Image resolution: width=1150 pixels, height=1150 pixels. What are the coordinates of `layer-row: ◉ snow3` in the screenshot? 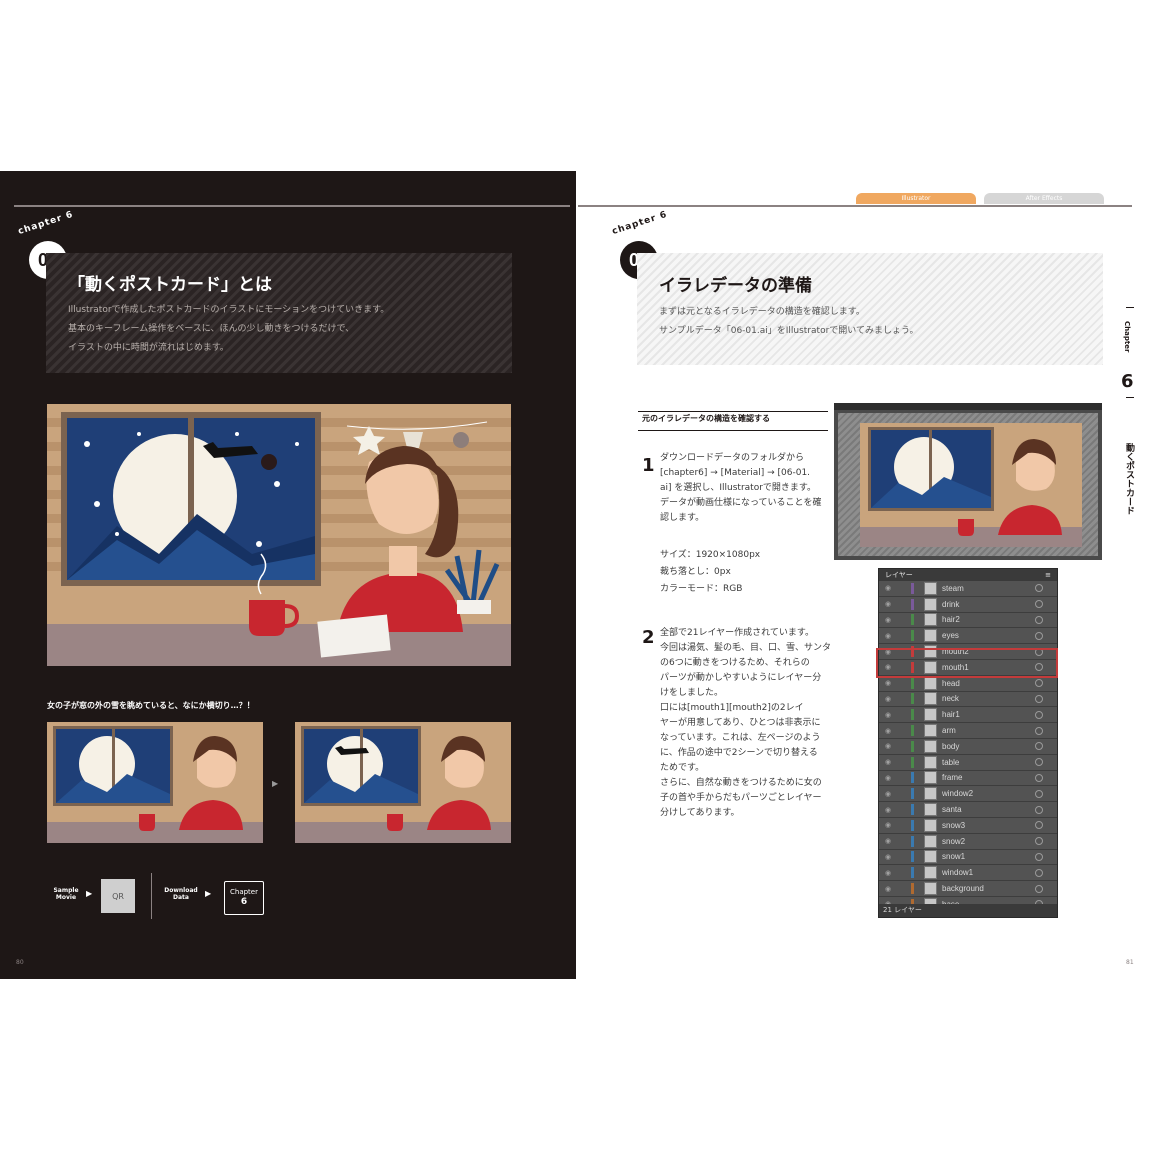 It's located at (968, 826).